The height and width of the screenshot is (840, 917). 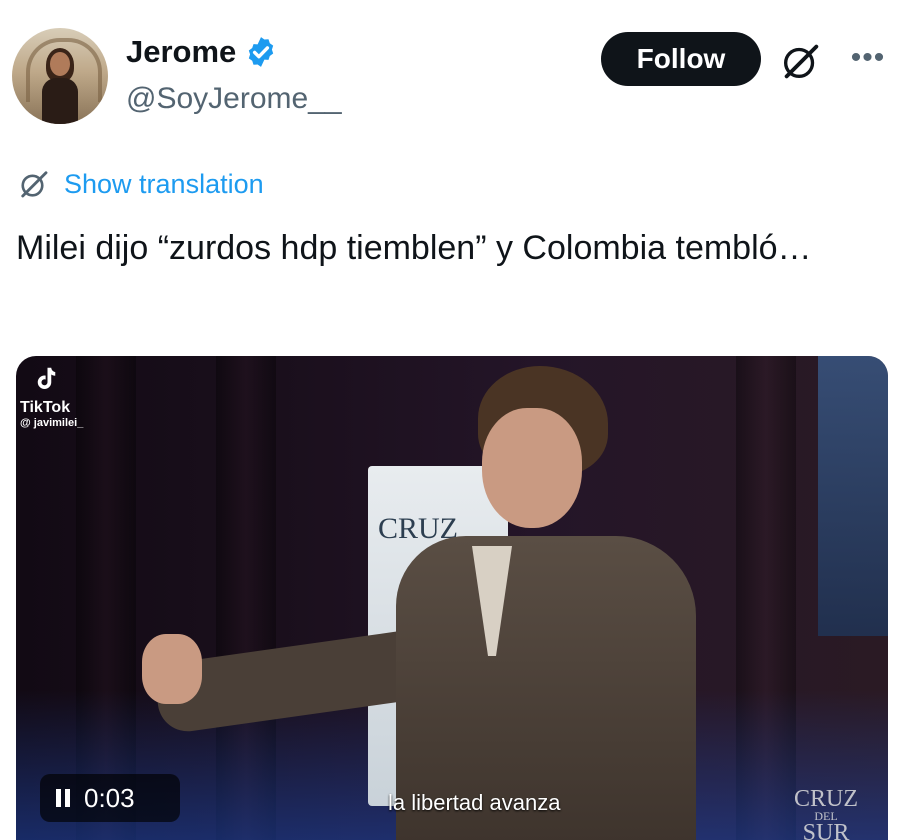 What do you see at coordinates (234, 99) in the screenshot?
I see `author-handle: @SoyJerome__` at bounding box center [234, 99].